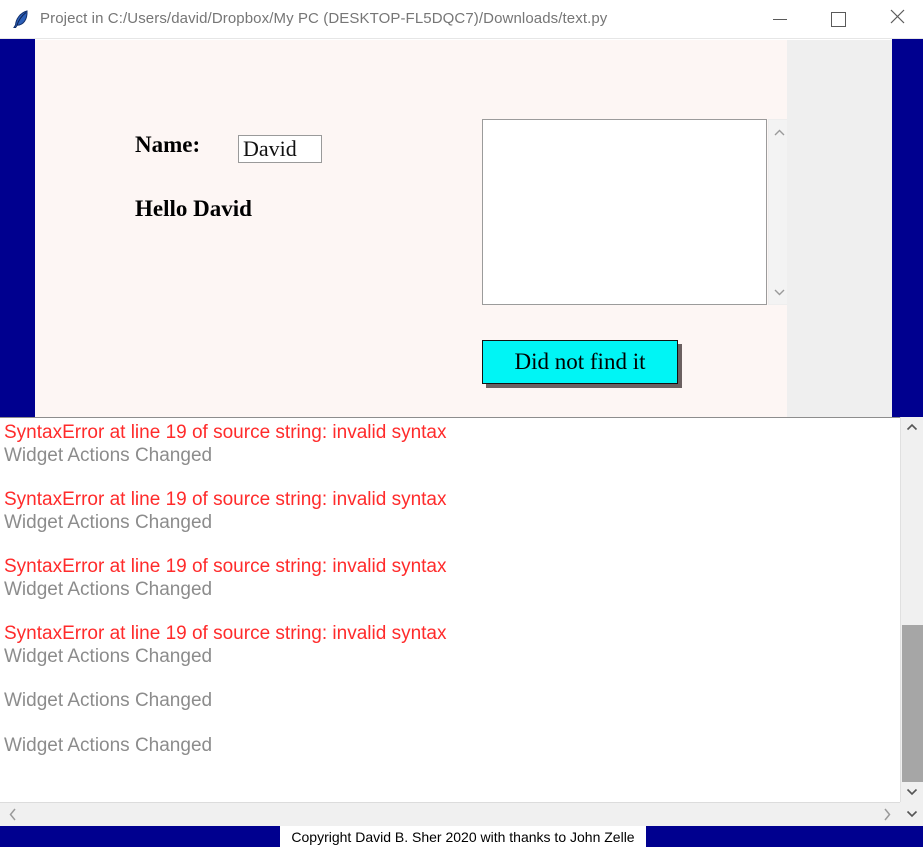 This screenshot has height=847, width=923. What do you see at coordinates (580, 362) in the screenshot?
I see `did-not-find-it-button: Did not find it` at bounding box center [580, 362].